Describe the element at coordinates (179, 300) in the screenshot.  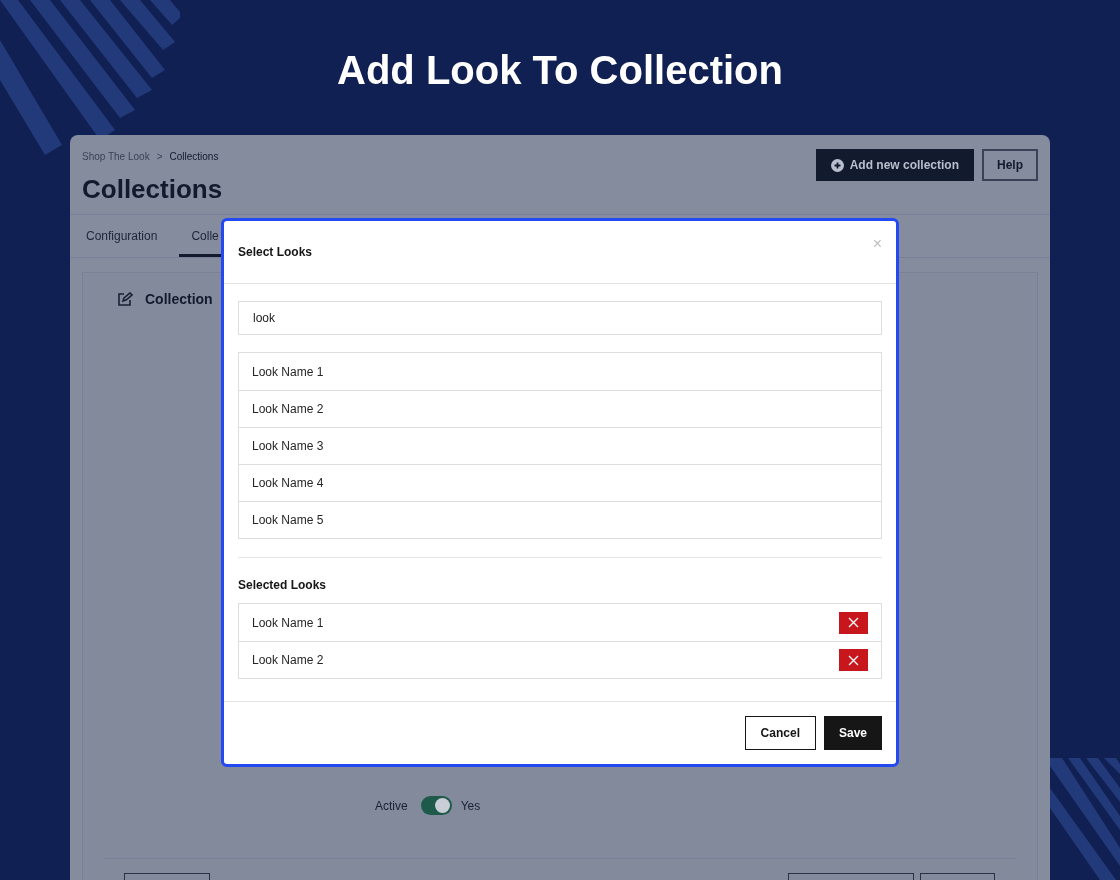
I see `section-title: Collection` at that location.